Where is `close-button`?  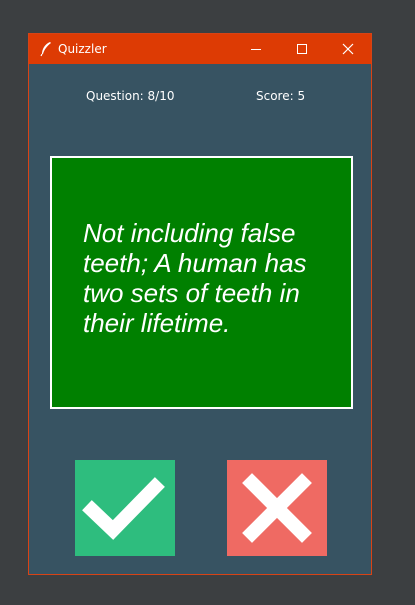 close-button is located at coordinates (348, 49).